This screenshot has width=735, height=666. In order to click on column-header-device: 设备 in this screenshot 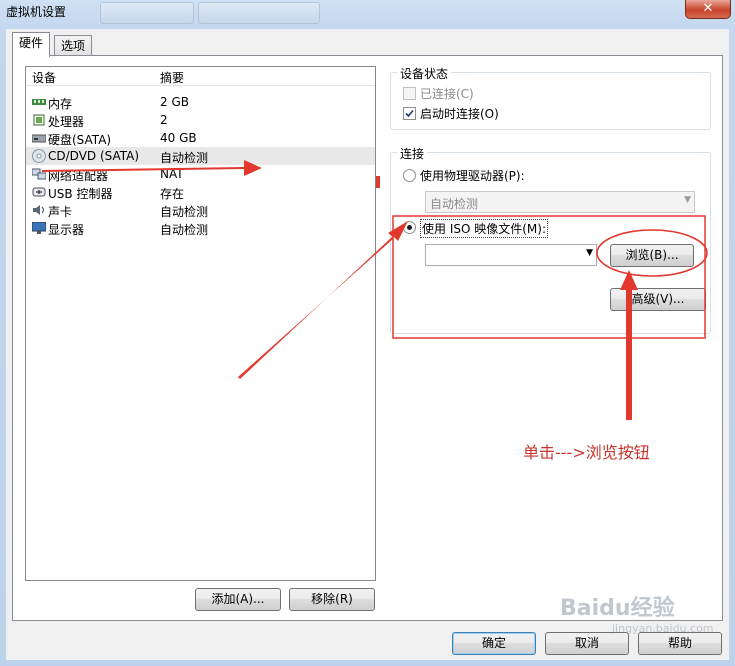, I will do `click(44, 77)`.